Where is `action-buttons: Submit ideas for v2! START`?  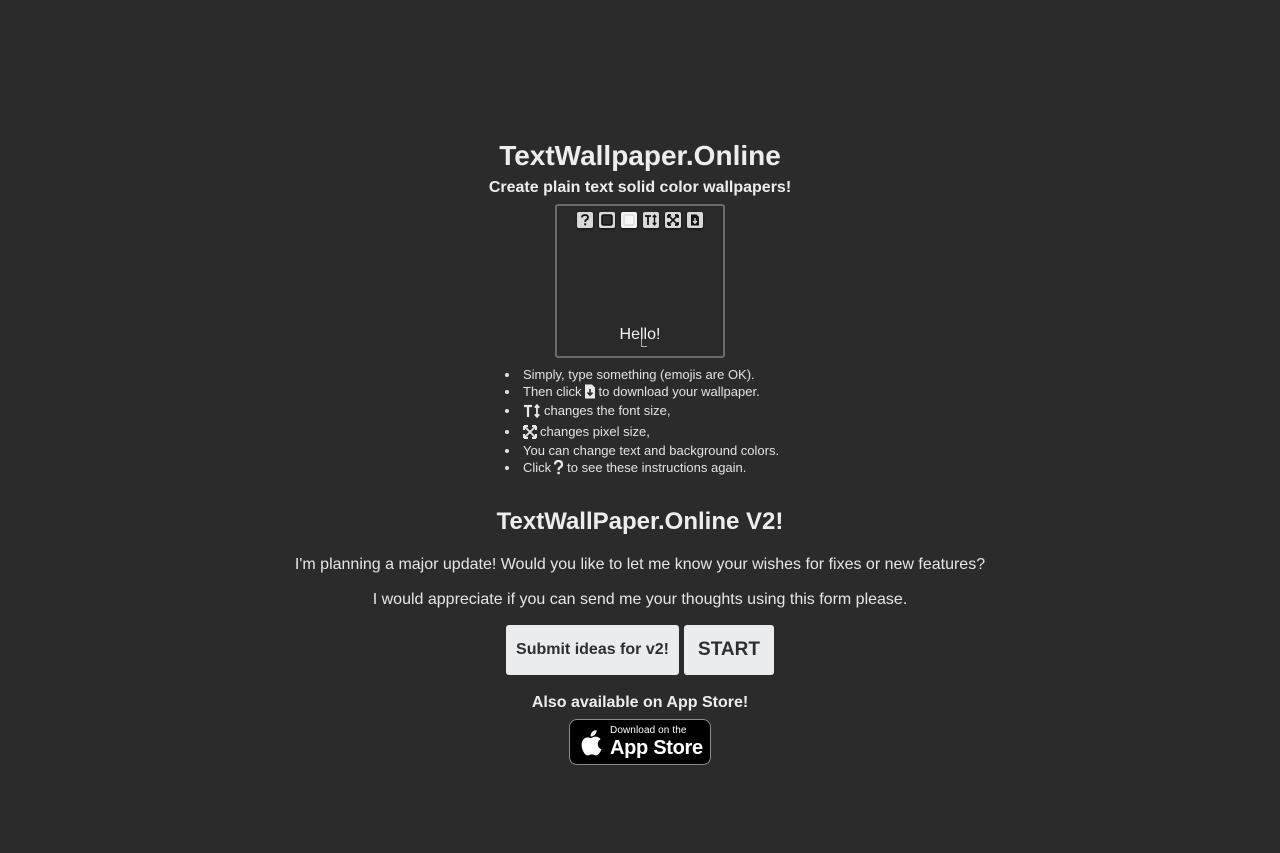 action-buttons: Submit ideas for v2! START is located at coordinates (640, 650).